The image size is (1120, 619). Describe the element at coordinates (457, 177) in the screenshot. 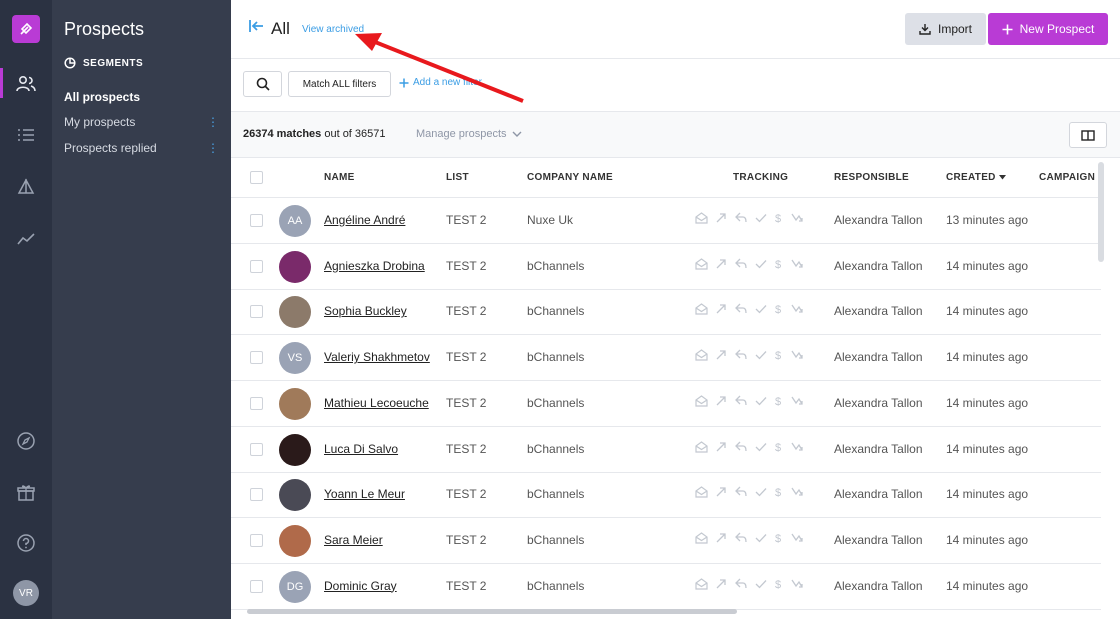

I see `column-header-list: LIST` at that location.